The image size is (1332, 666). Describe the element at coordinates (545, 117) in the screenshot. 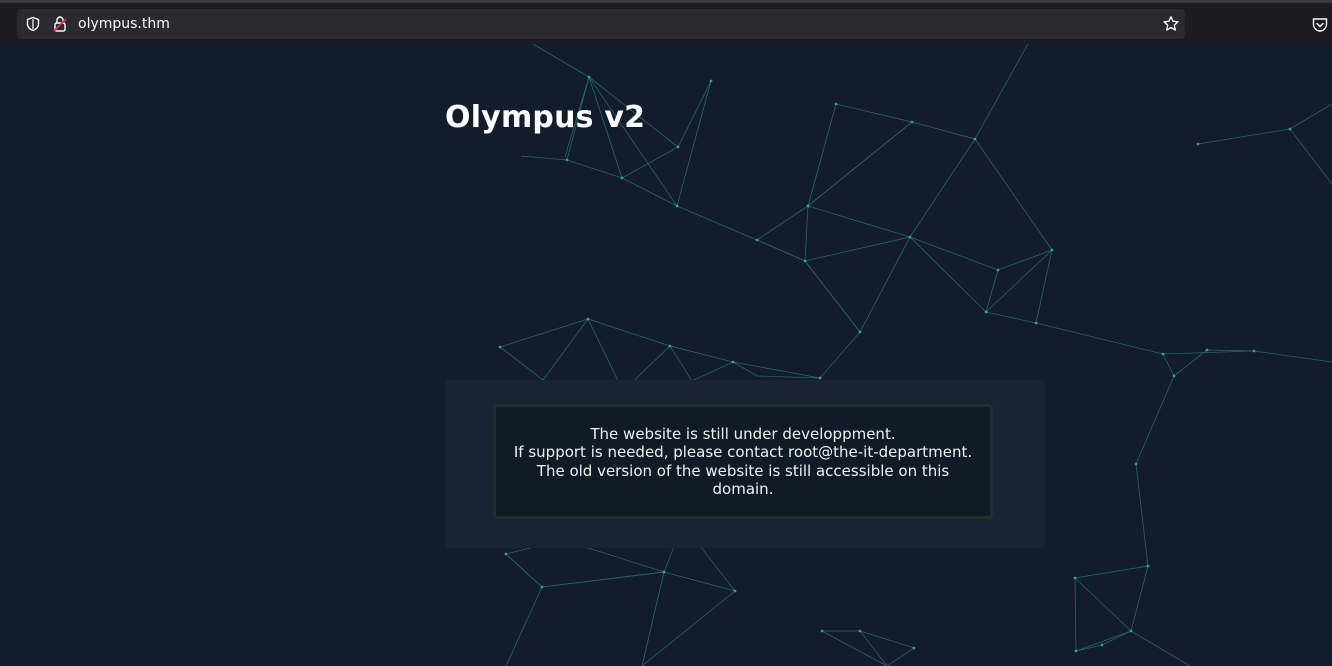

I see `page-title: Olympus v2` at that location.